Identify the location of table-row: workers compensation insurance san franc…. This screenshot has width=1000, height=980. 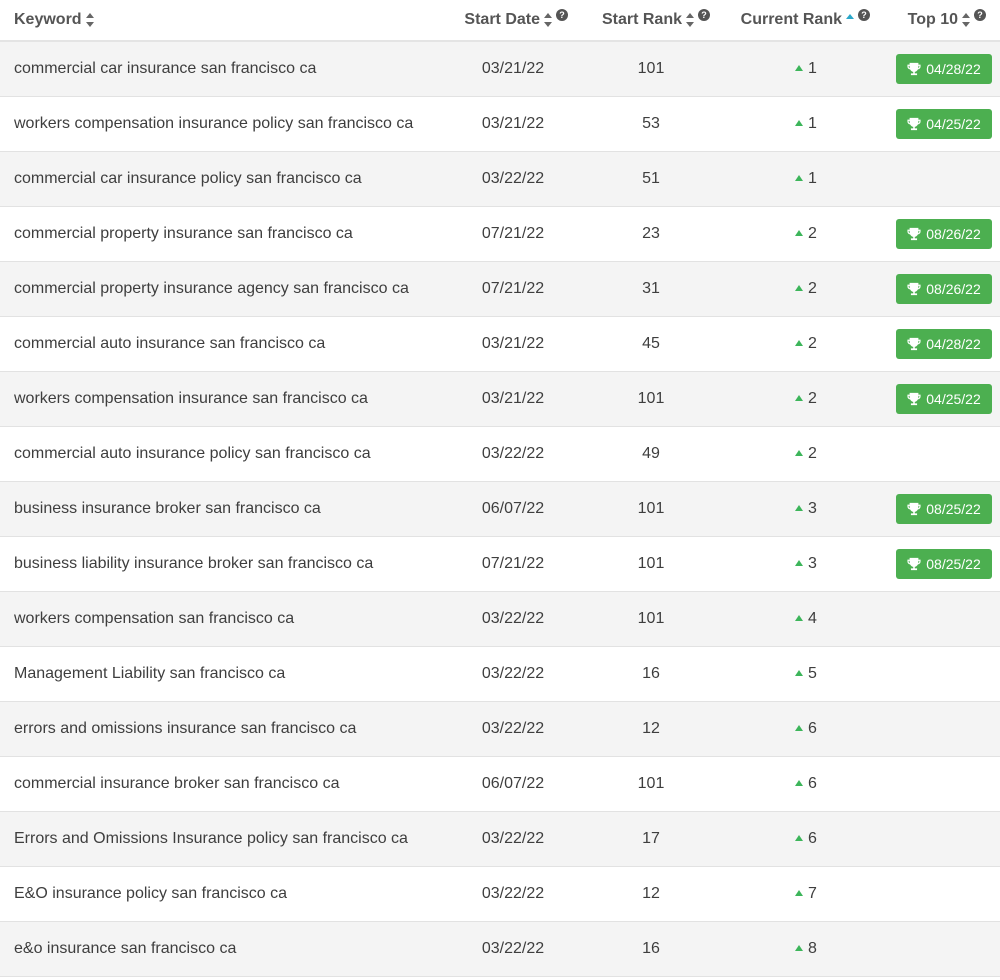
(500, 399).